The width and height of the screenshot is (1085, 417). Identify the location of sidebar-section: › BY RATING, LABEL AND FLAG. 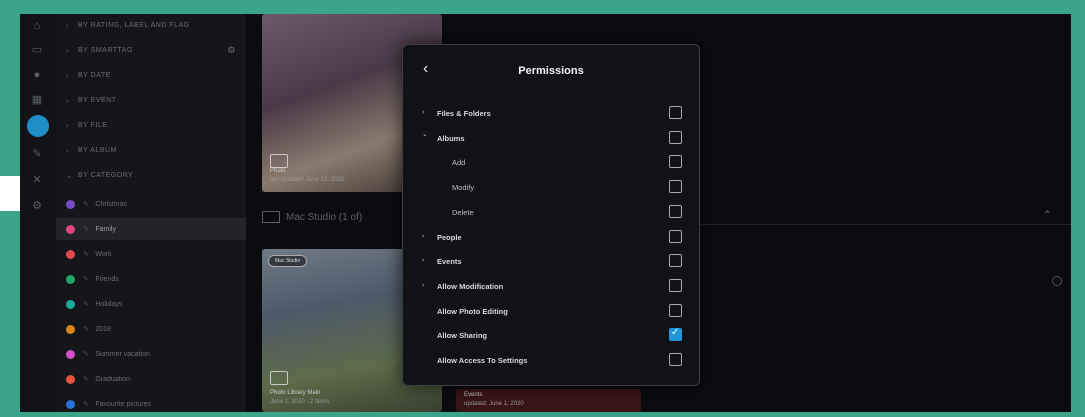
(151, 25).